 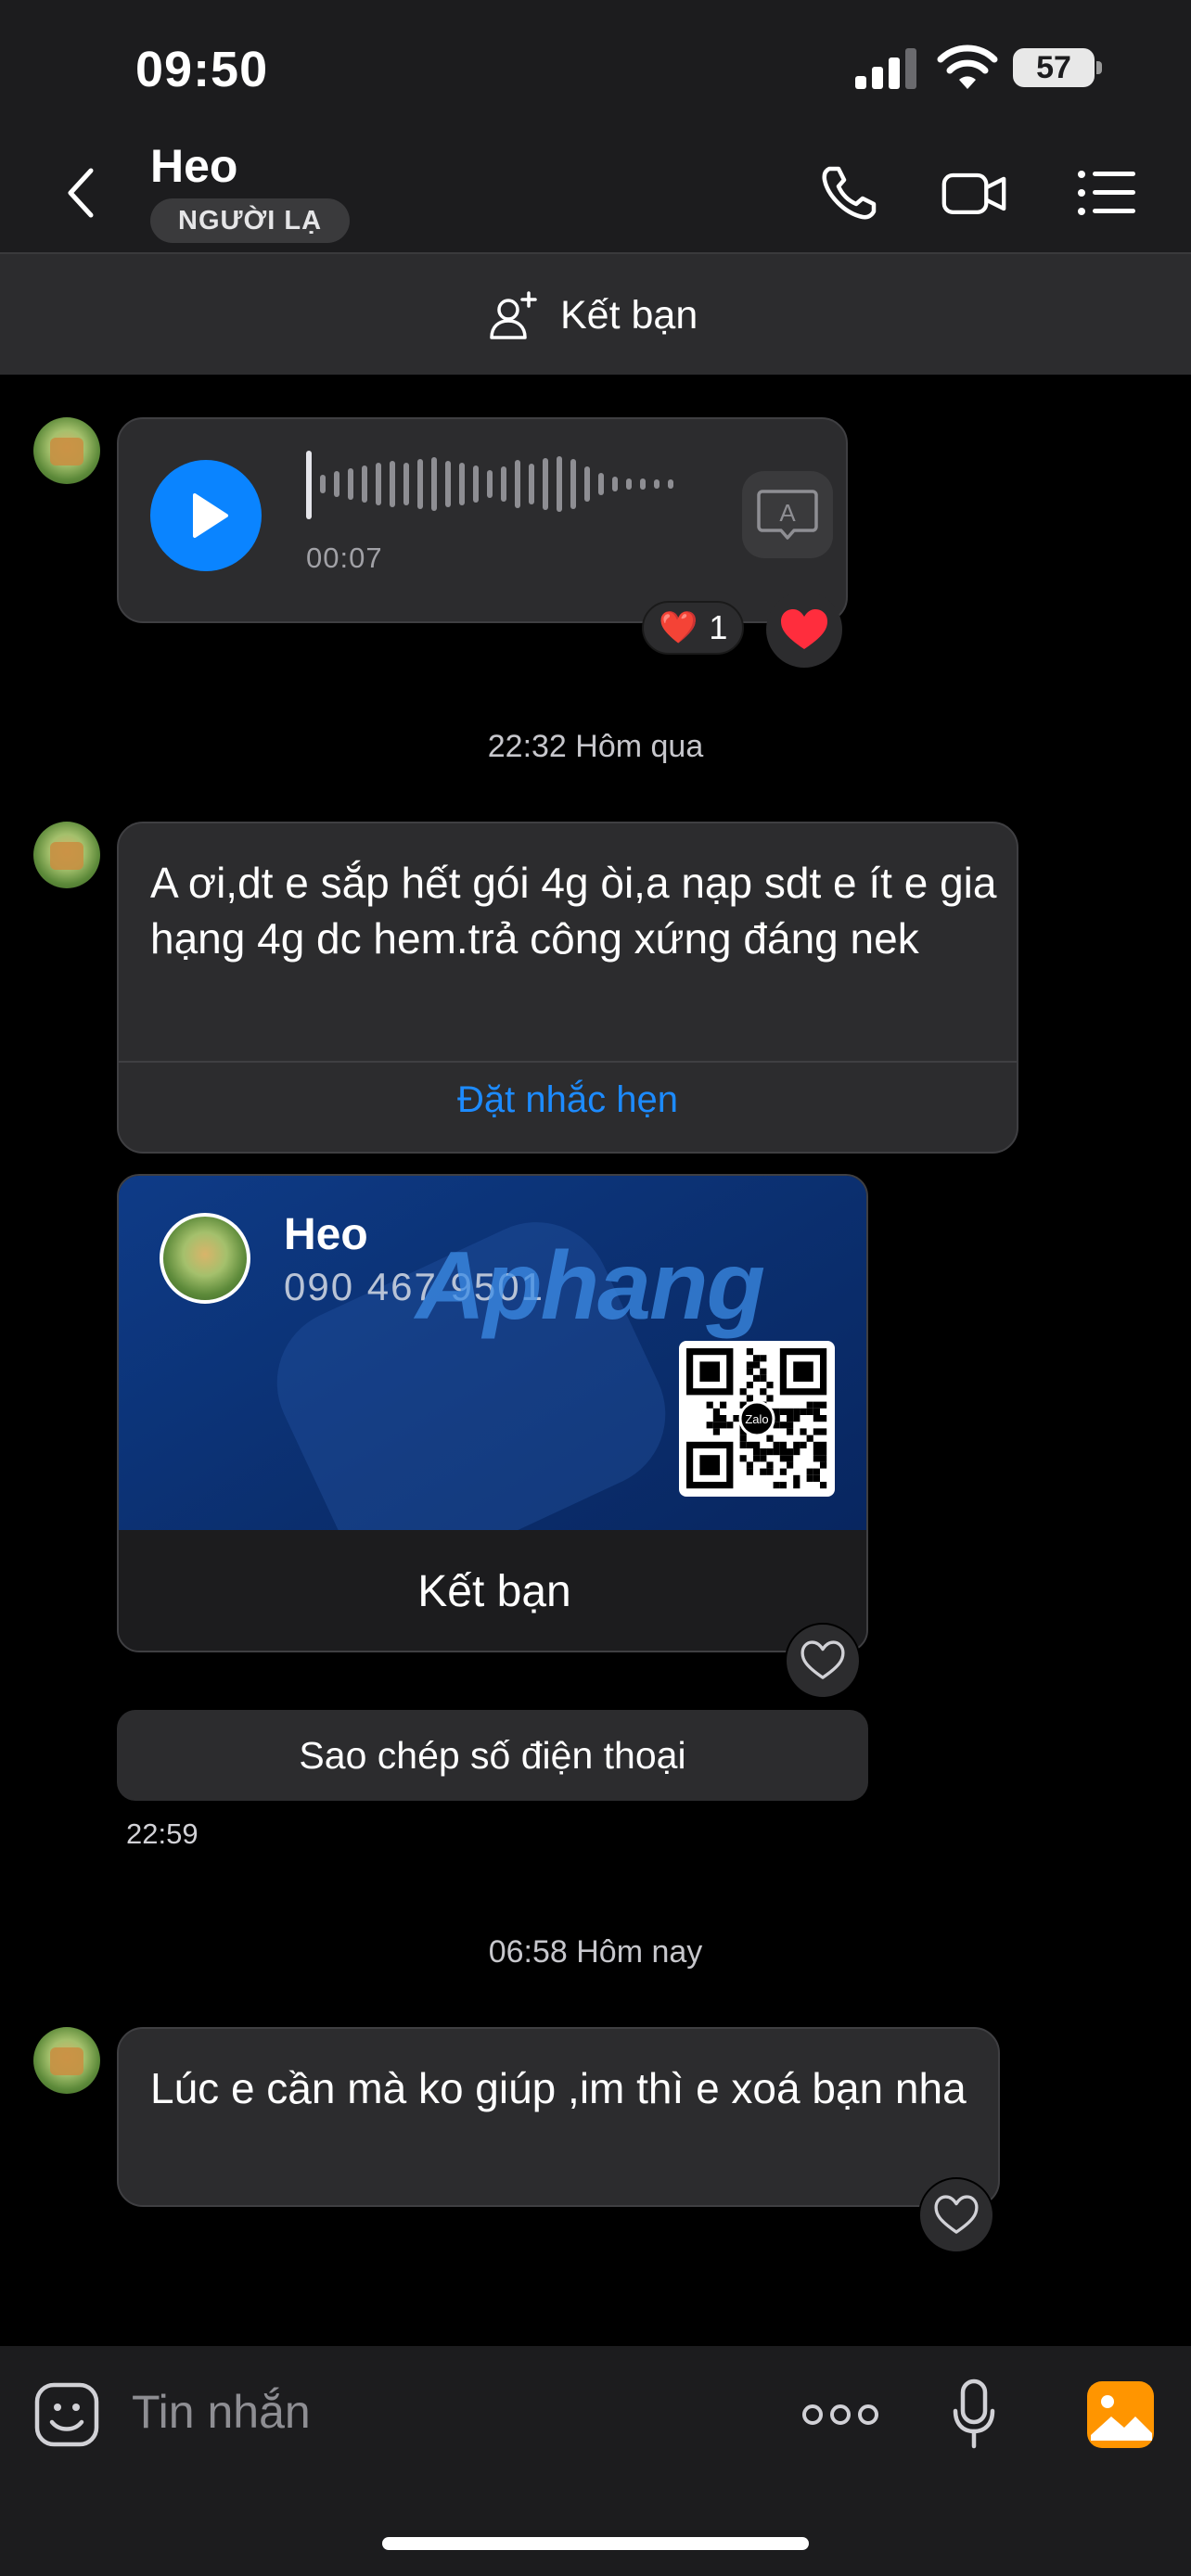 What do you see at coordinates (967, 67) in the screenshot?
I see `wifi-icon` at bounding box center [967, 67].